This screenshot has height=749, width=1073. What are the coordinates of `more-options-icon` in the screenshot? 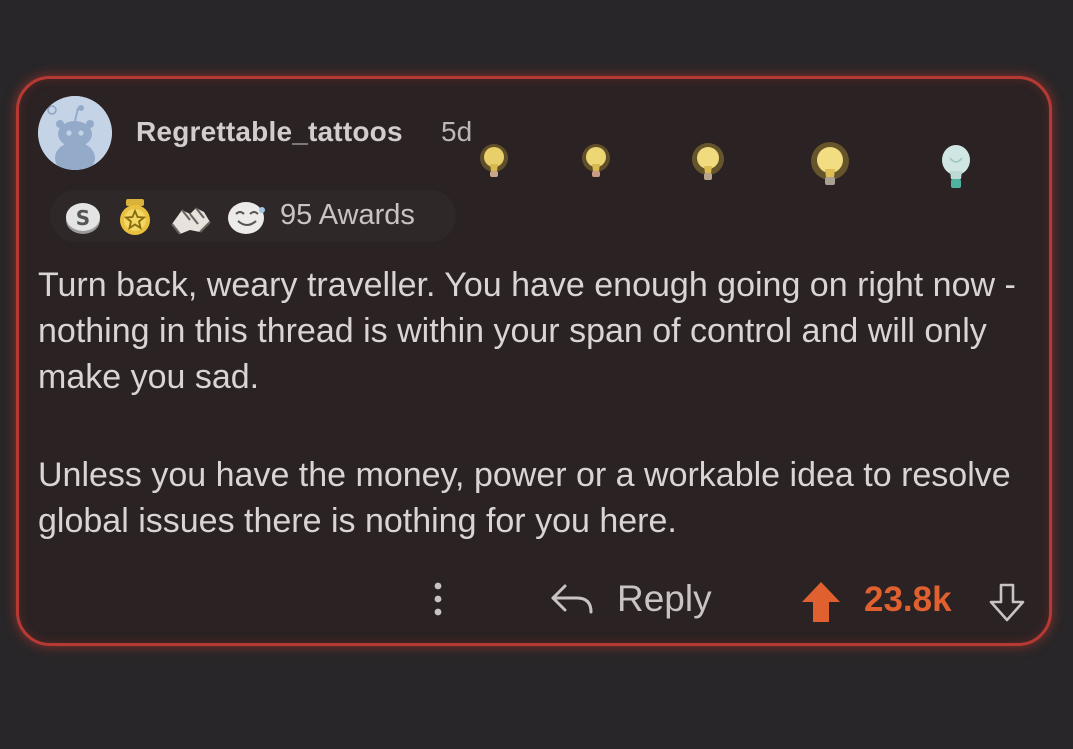 It's located at (438, 600).